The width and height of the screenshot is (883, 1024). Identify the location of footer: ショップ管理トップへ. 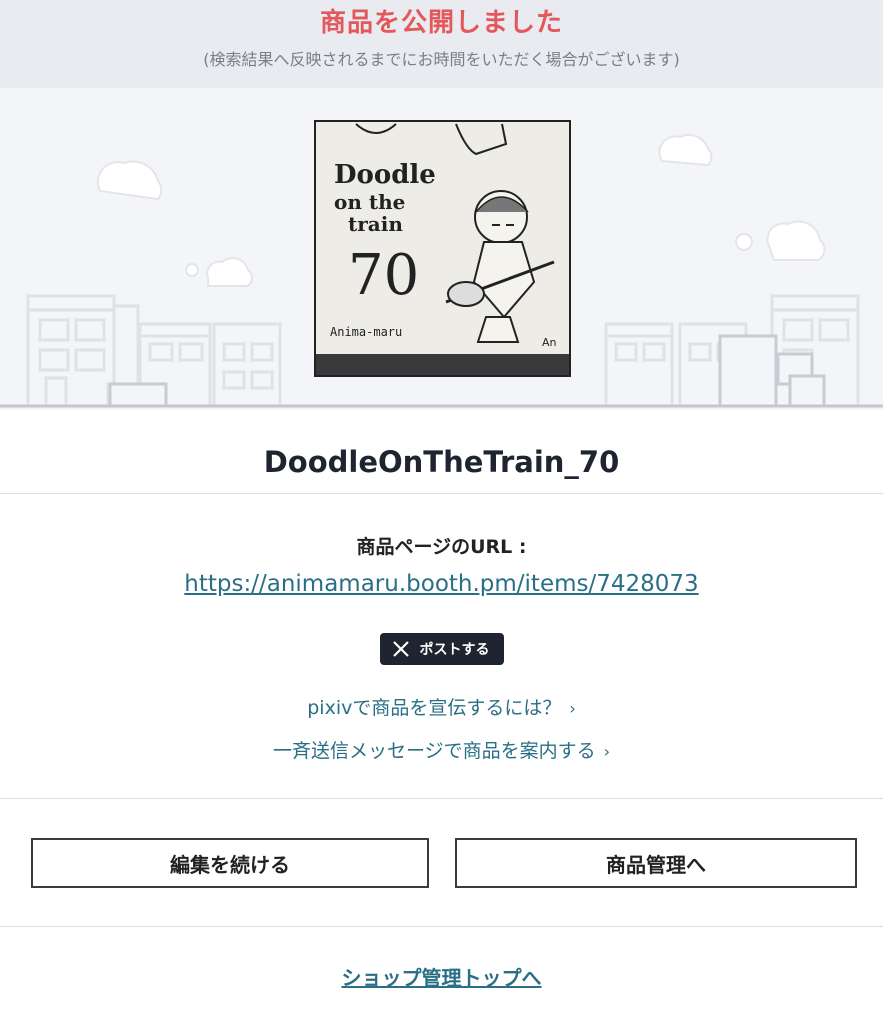
(441, 959).